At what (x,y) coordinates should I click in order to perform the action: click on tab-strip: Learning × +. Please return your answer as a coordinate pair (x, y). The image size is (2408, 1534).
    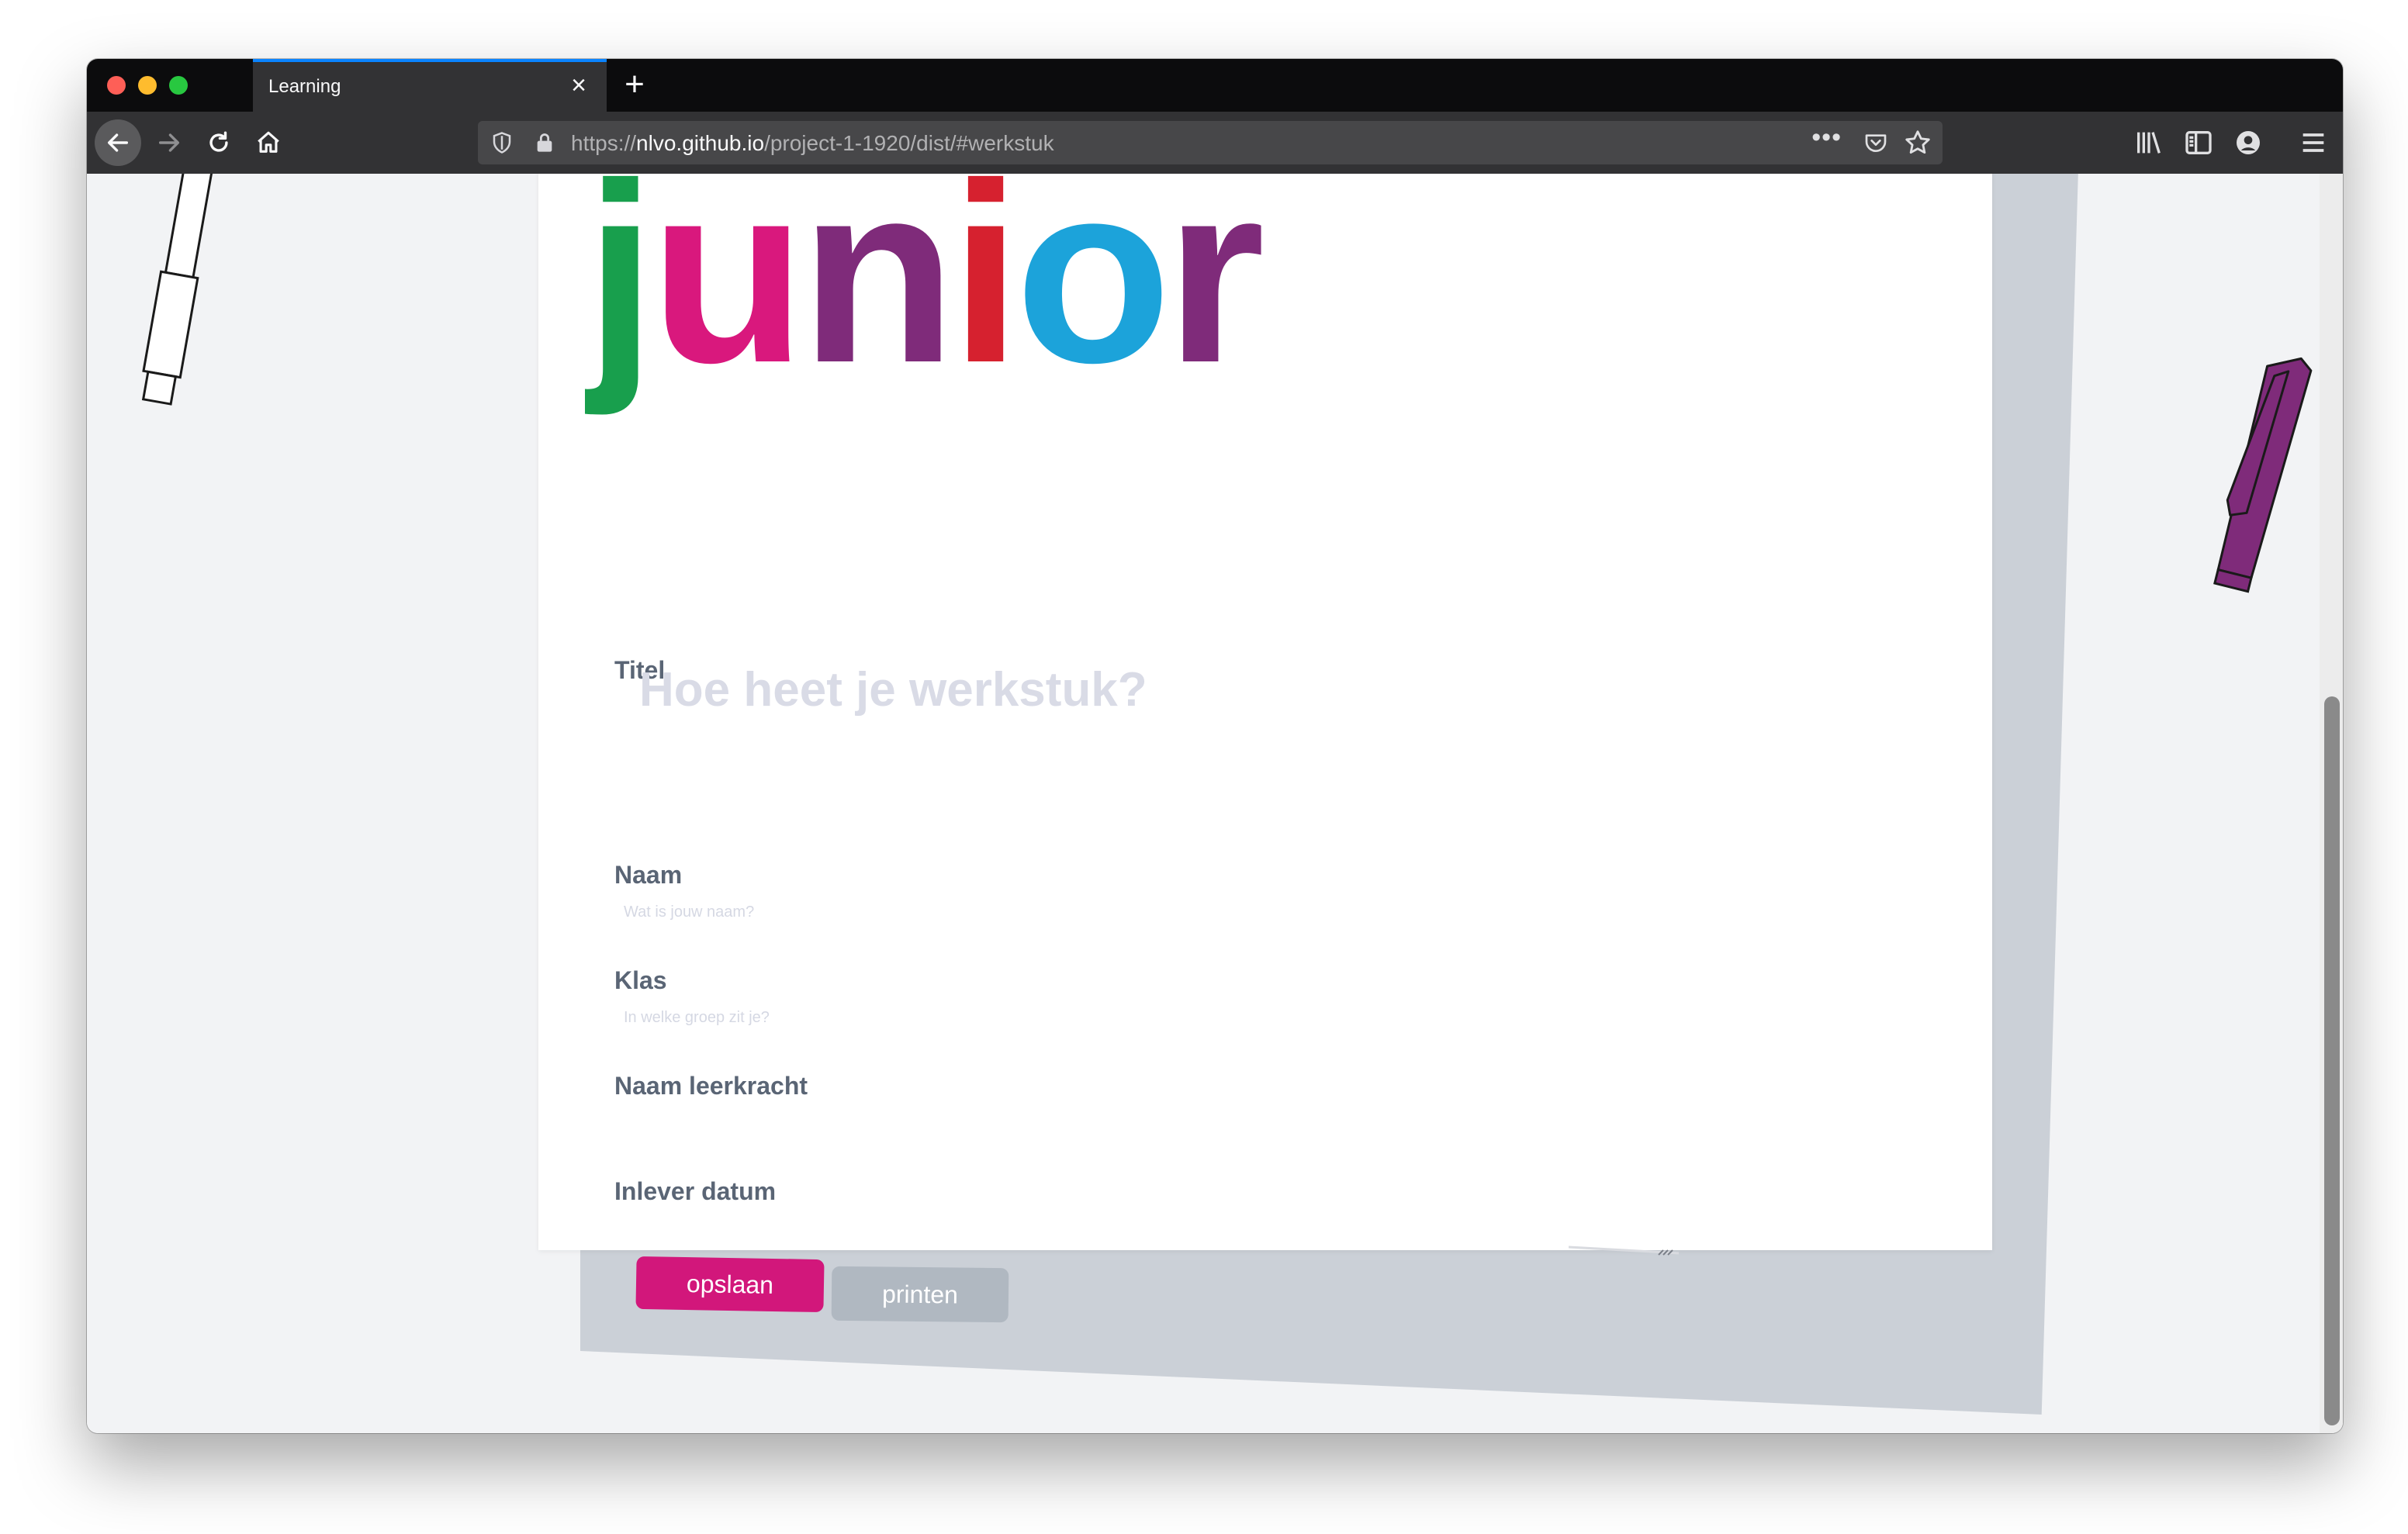
    Looking at the image, I should click on (1215, 85).